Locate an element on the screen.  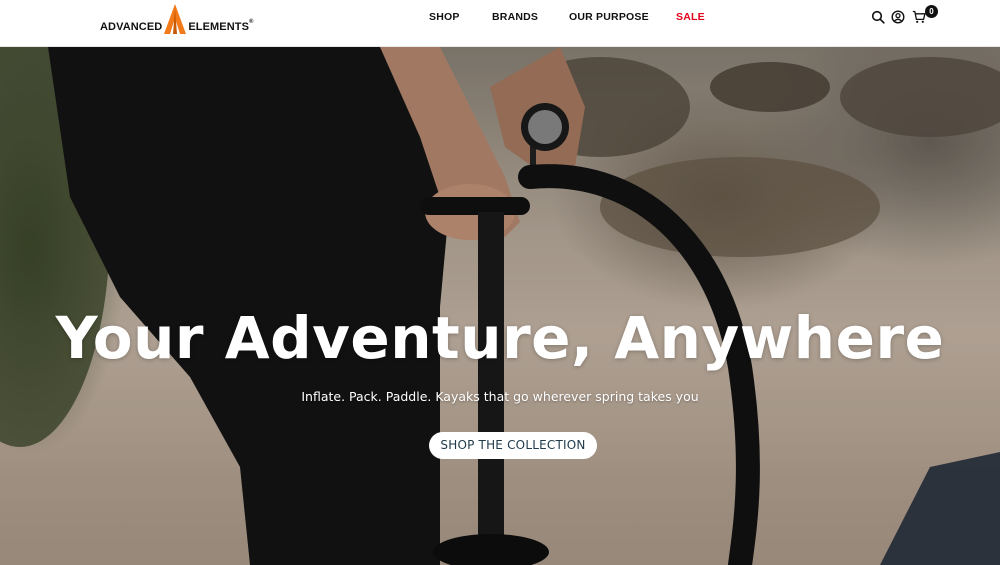
hero-title: Your Adventure, Anywhere is located at coordinates (500, 338).